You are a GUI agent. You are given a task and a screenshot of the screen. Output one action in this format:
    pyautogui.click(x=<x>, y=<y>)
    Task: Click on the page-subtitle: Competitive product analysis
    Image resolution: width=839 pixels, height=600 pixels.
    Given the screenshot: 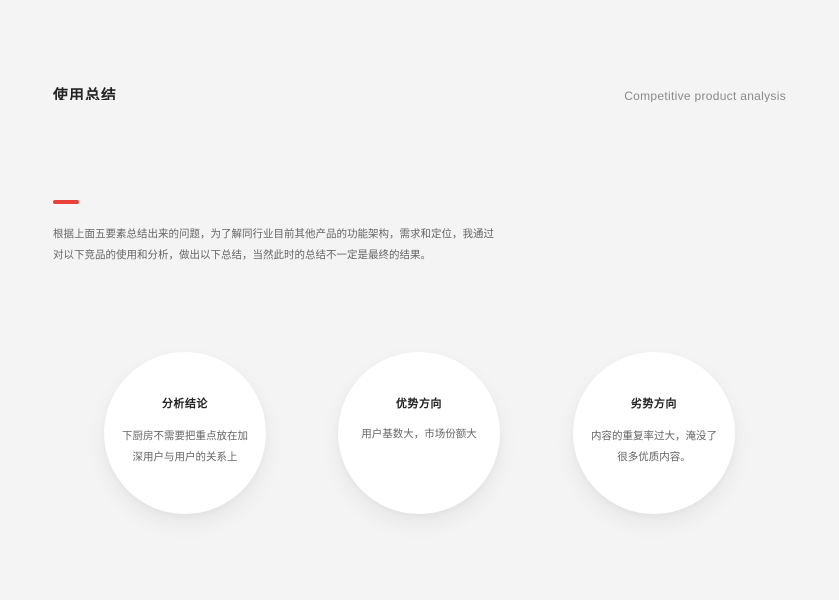 What is the action you would take?
    pyautogui.click(x=705, y=95)
    